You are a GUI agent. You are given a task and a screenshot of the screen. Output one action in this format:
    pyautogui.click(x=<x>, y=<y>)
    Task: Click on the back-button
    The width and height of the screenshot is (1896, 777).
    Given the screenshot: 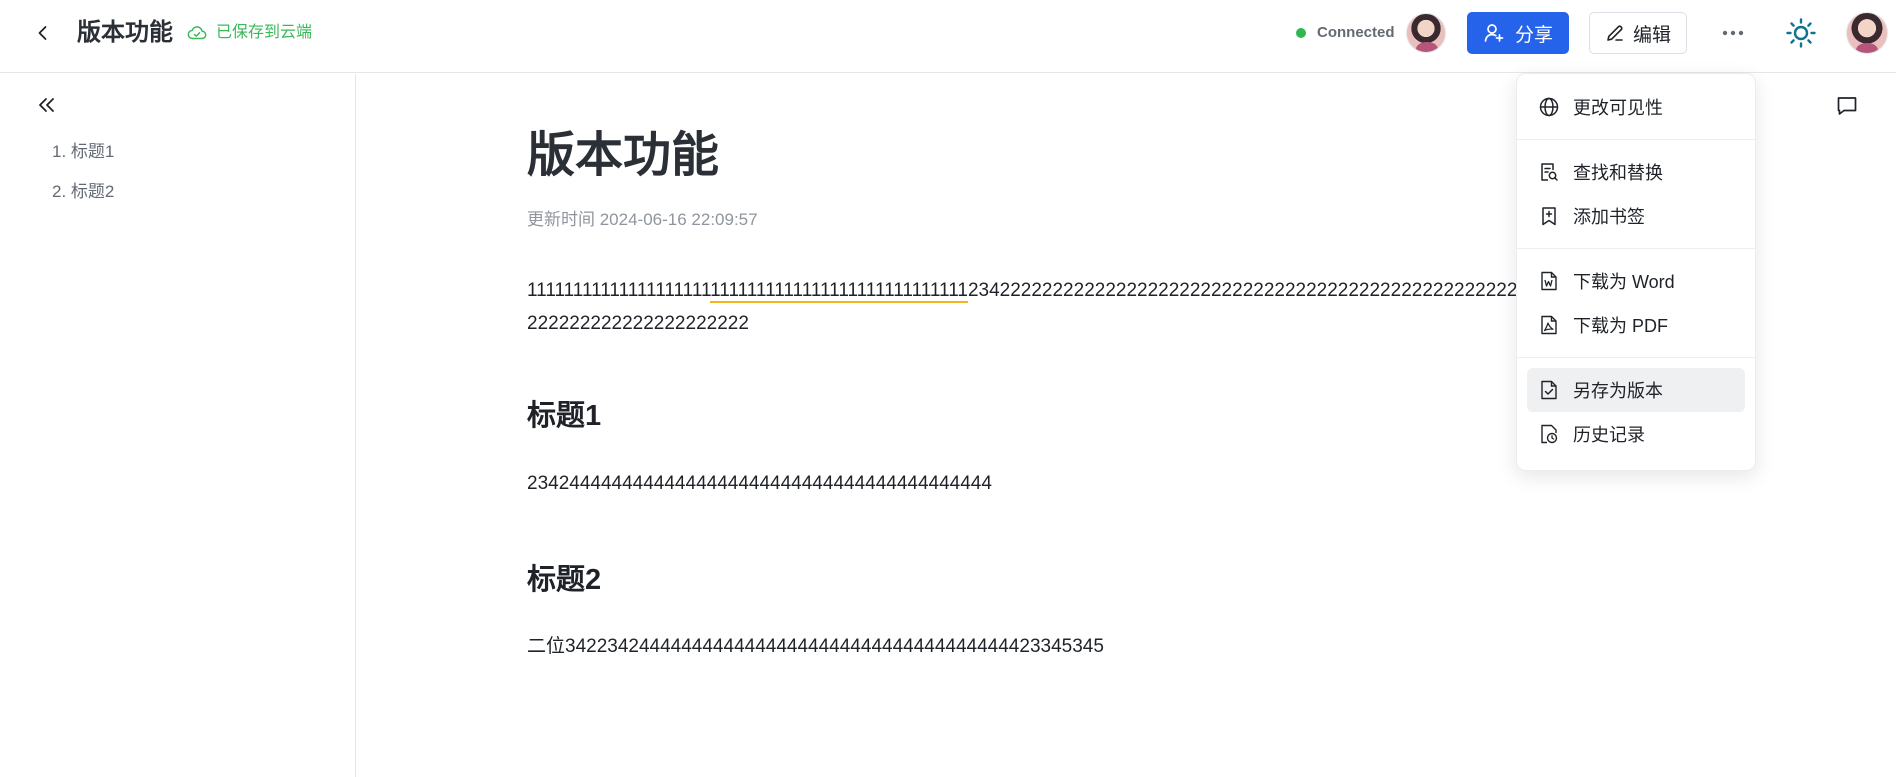 What is the action you would take?
    pyautogui.click(x=43, y=33)
    